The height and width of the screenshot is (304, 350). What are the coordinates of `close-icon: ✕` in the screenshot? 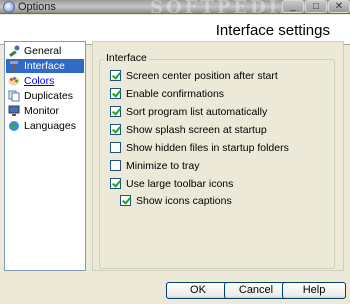 It's located at (339, 6).